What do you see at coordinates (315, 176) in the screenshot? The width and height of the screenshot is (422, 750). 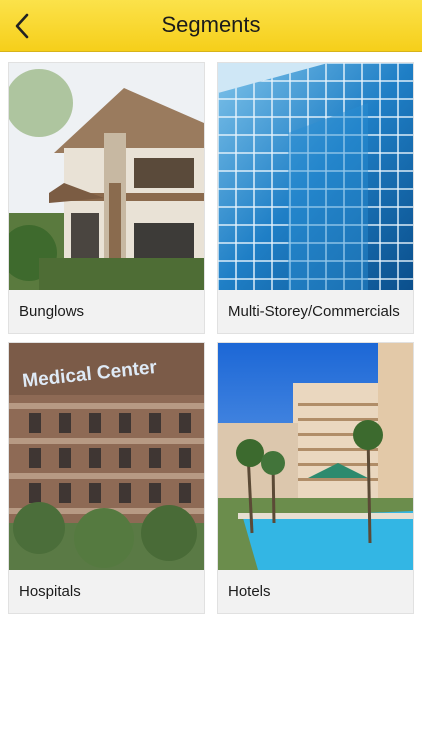 I see `glass-building-photo` at bounding box center [315, 176].